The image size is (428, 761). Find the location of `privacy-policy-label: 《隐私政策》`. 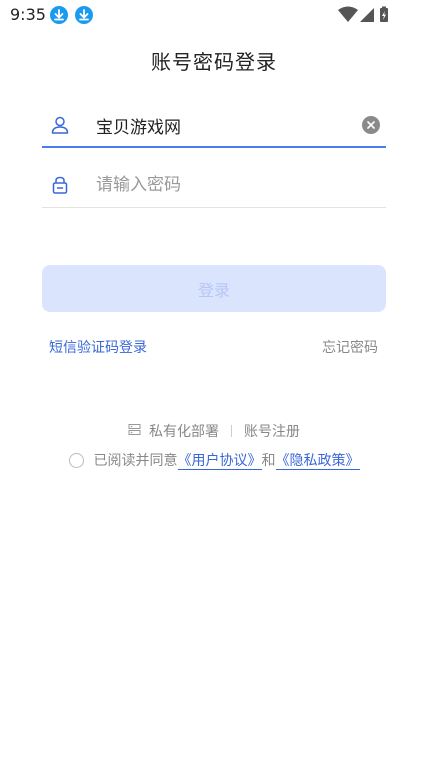

privacy-policy-label: 《隐私政策》 is located at coordinates (317, 461).